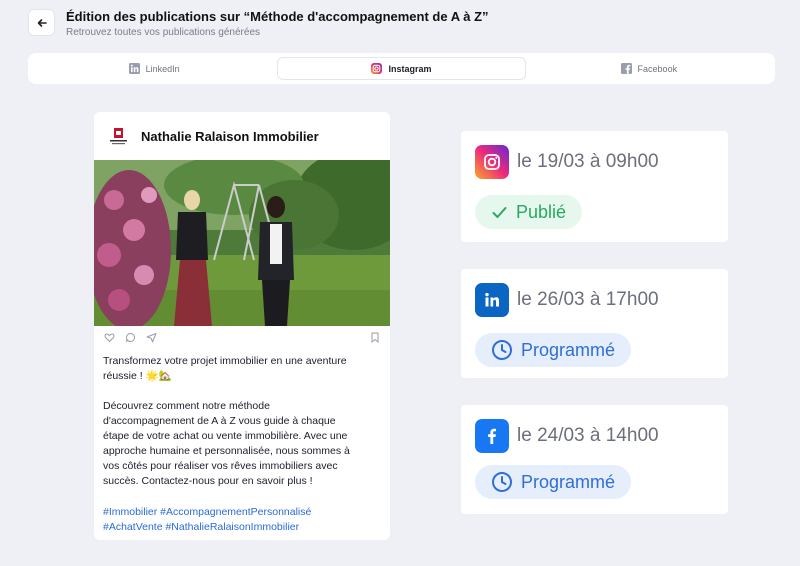 The image size is (800, 566). I want to click on tab-instagram: Instagram, so click(401, 68).